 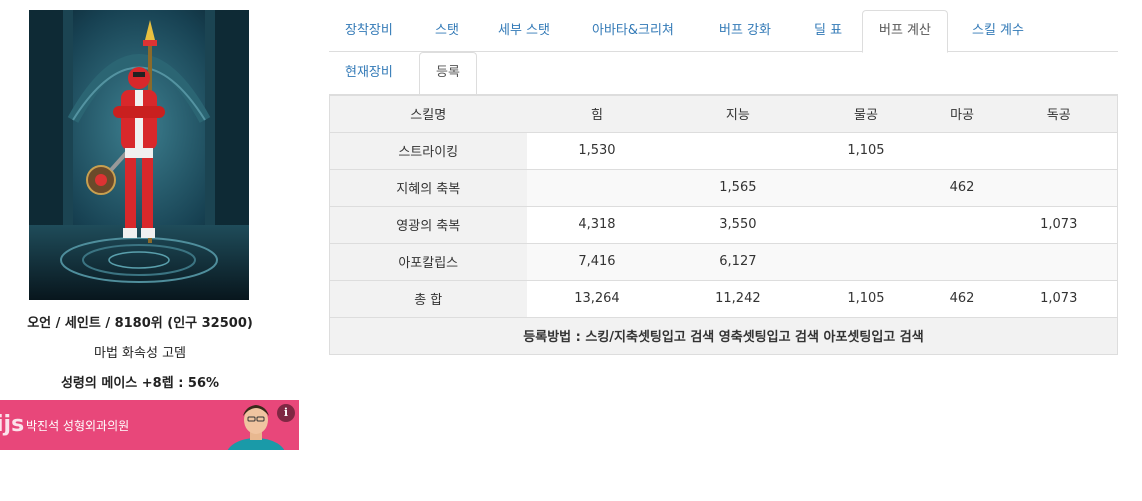 I want to click on table-header-row: 스킬명 힘 지능 물공 마공 독공, so click(x=724, y=113).